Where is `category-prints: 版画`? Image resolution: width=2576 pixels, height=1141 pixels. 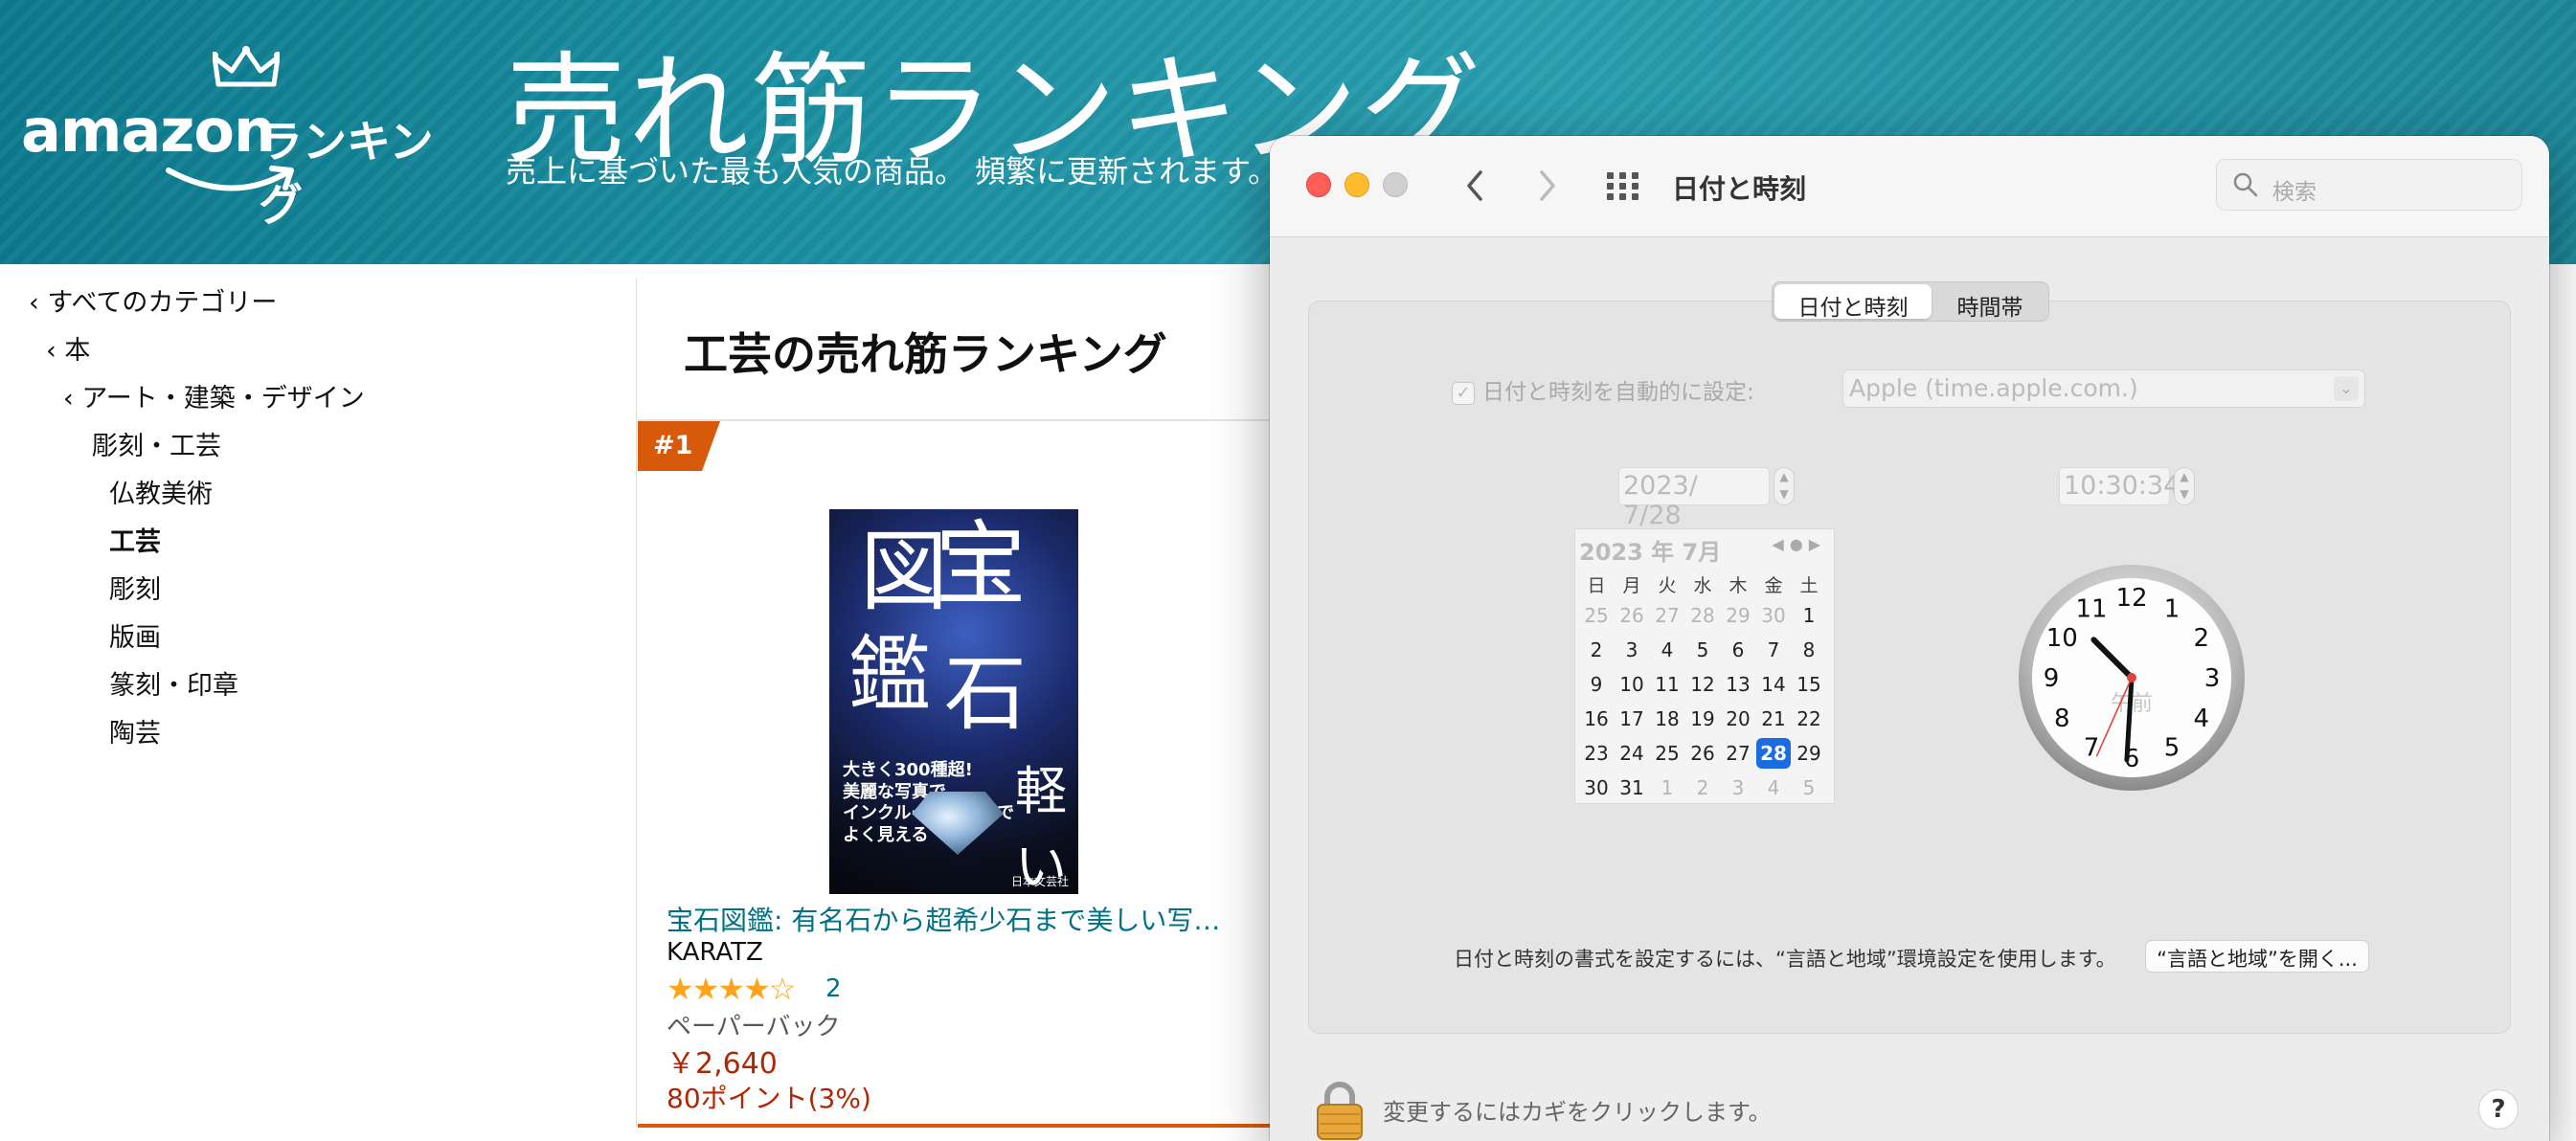 category-prints: 版画 is located at coordinates (135, 635).